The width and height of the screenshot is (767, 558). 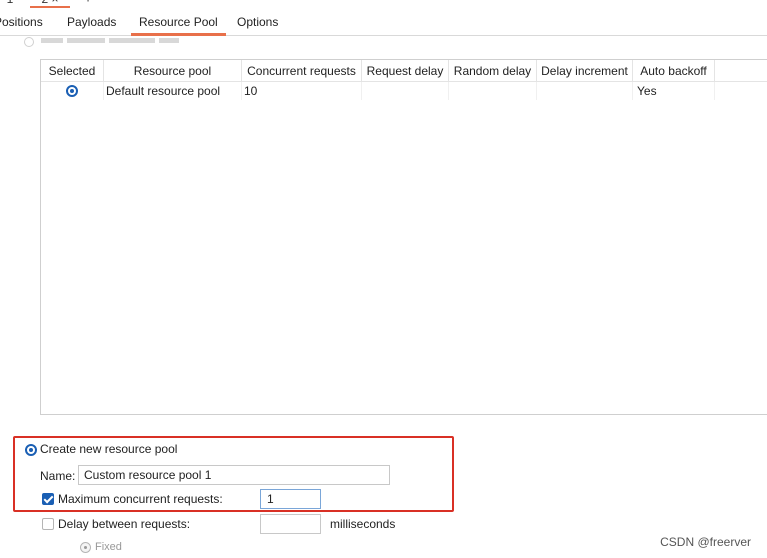 I want to click on create-new-pool-radio-icon, so click(x=31, y=450).